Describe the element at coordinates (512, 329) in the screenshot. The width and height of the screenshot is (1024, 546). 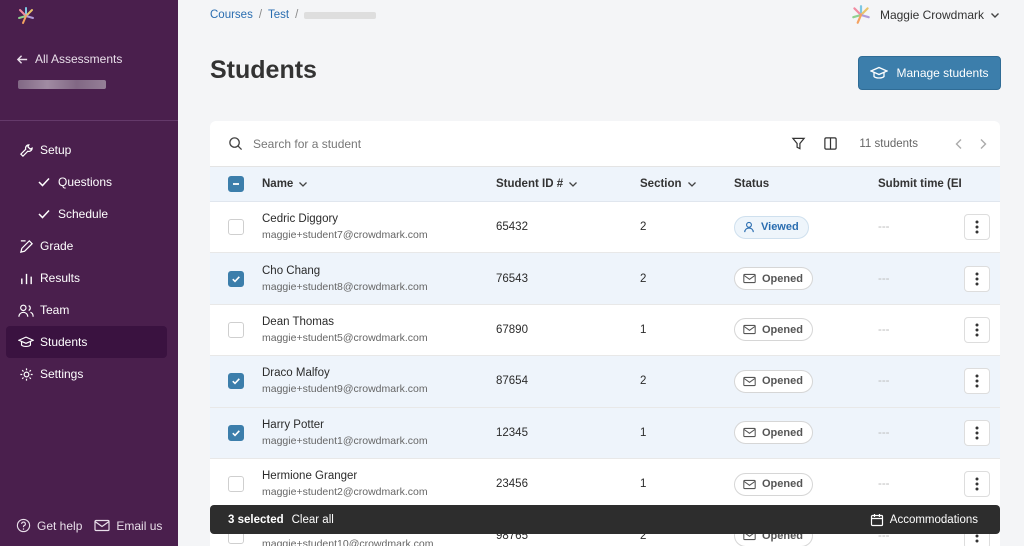
I see `student-id: 67890` at that location.